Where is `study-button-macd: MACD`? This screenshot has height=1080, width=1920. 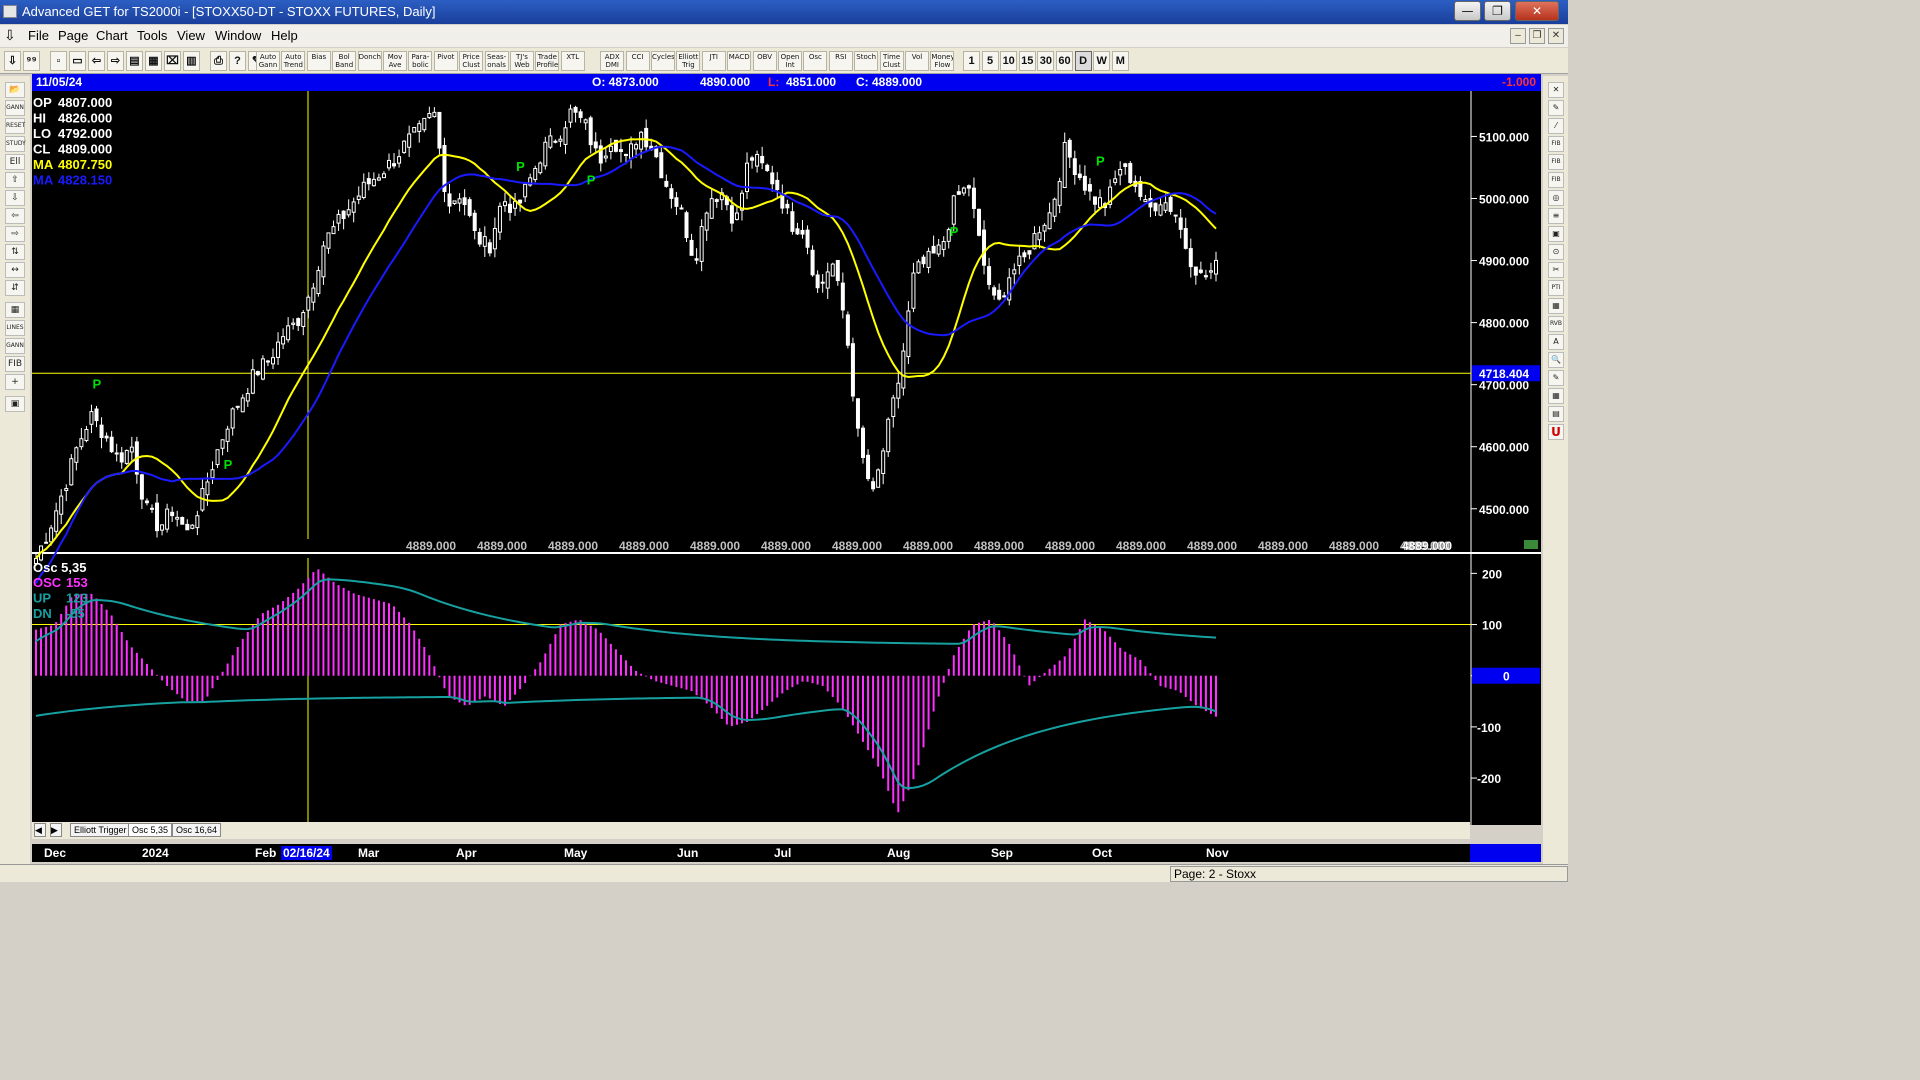 study-button-macd: MACD is located at coordinates (739, 61).